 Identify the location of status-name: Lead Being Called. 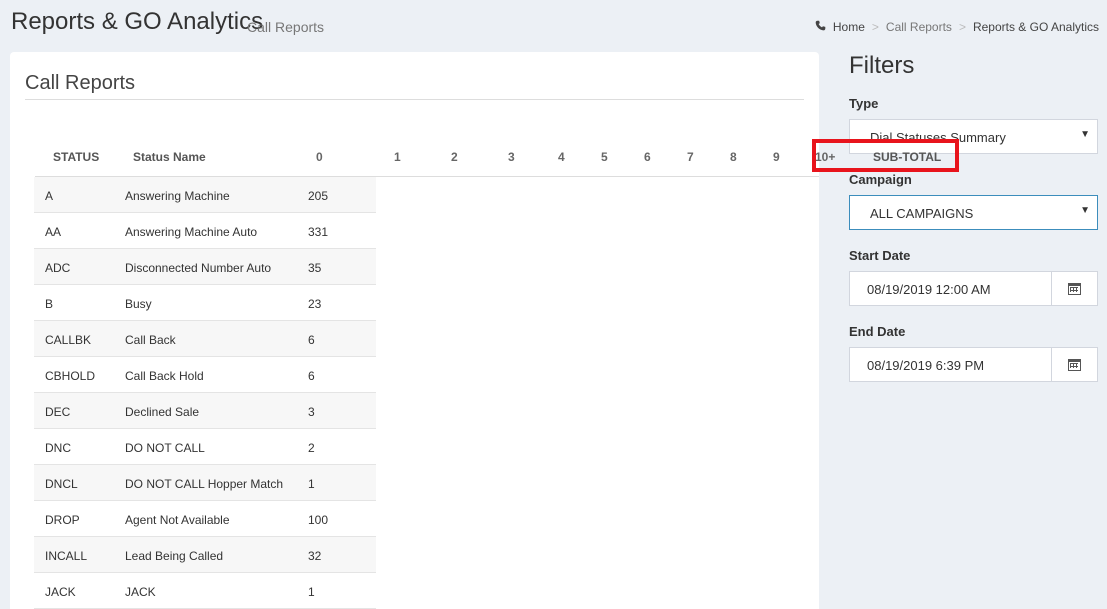
(174, 556).